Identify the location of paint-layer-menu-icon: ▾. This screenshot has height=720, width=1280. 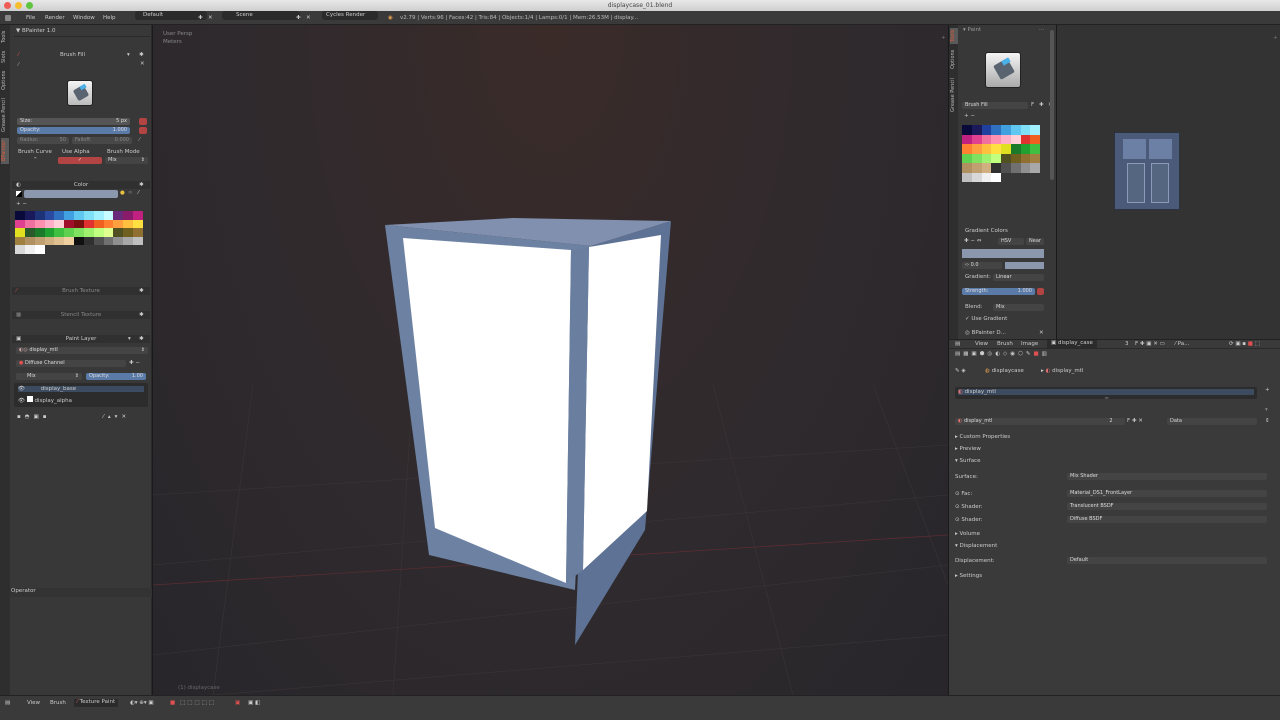
(129, 339).